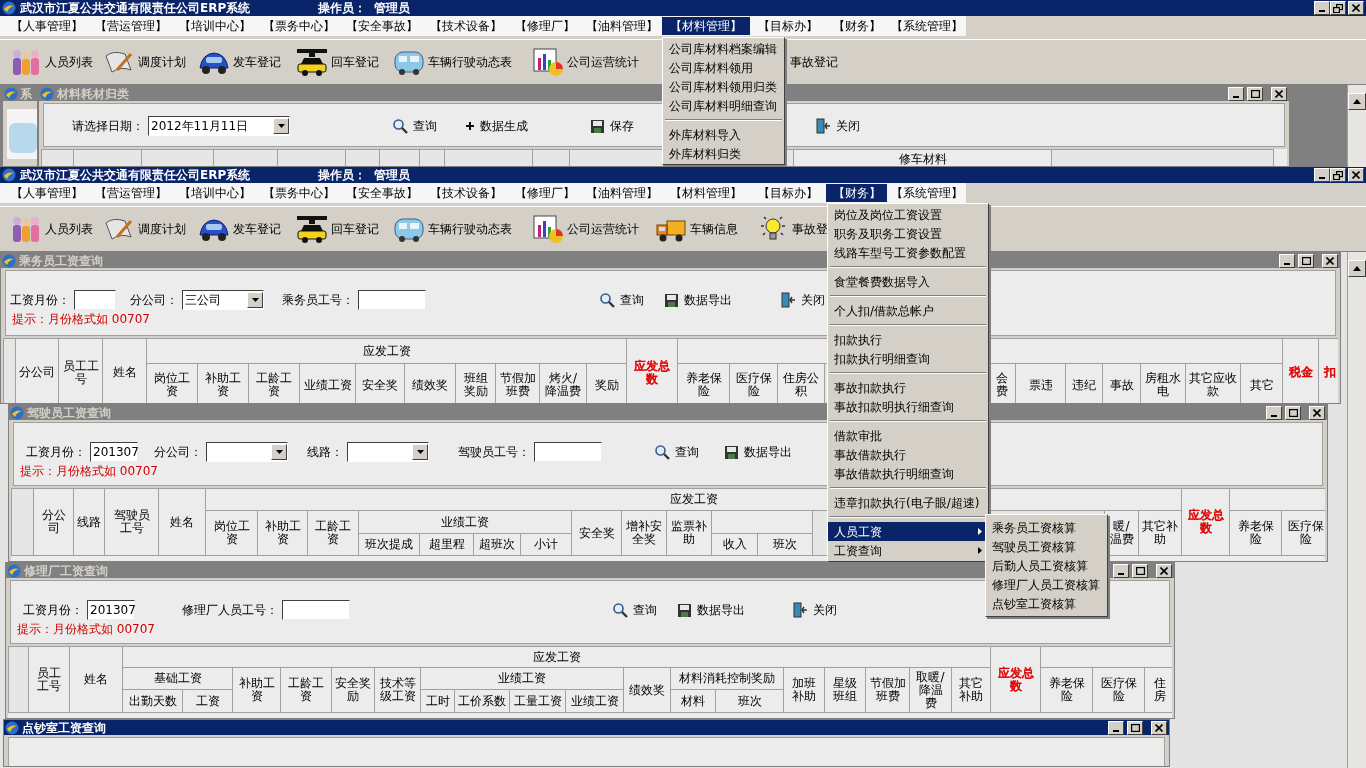  I want to click on field-label: 线路：, so click(325, 452).